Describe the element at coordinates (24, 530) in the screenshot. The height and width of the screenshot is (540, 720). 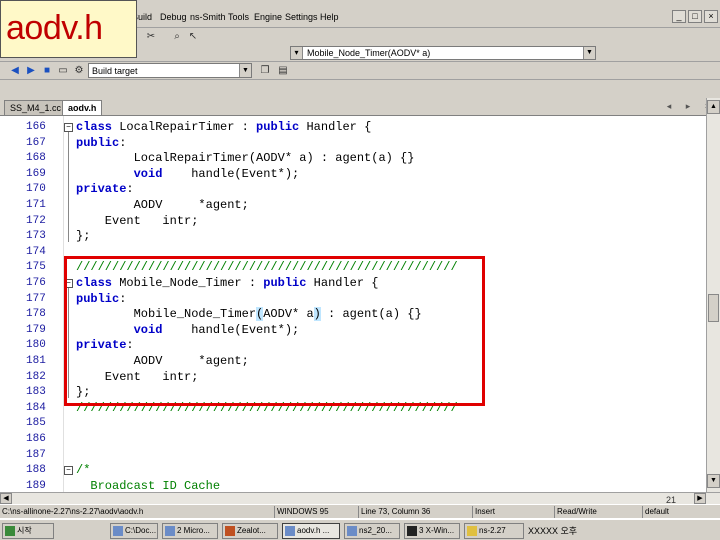
I see `task-label: 시작` at that location.